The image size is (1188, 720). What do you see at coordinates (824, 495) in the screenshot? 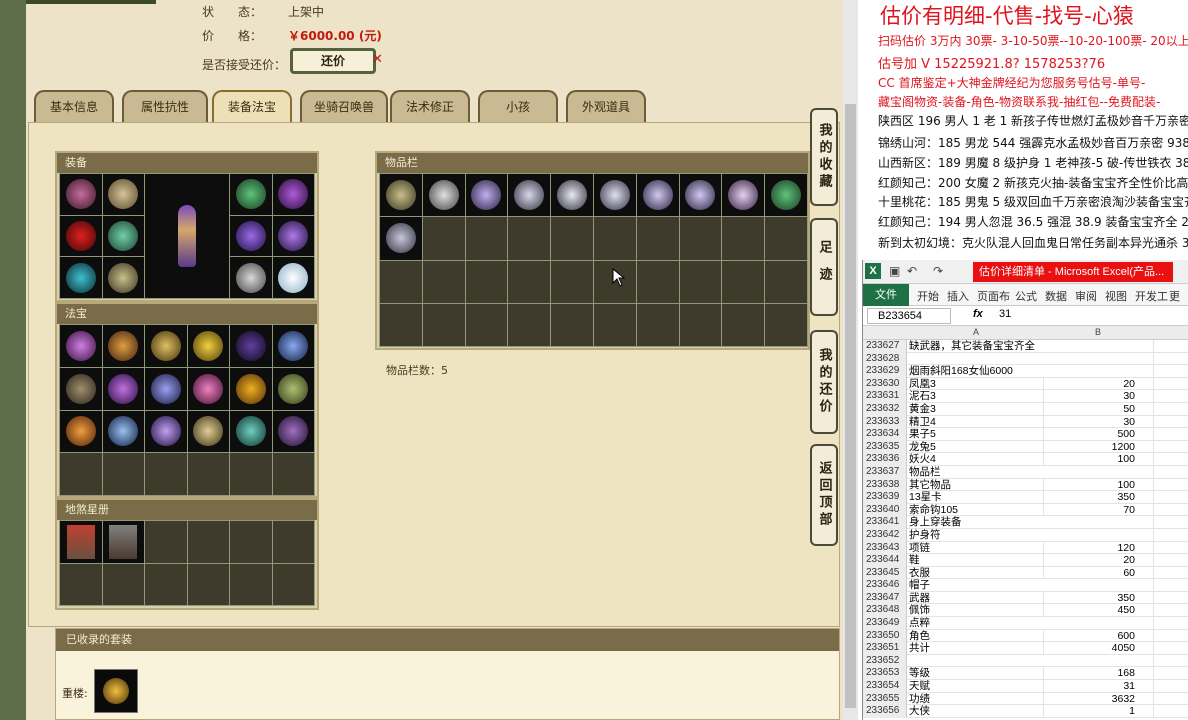
I see `back-to-top-button: 返回顶部` at bounding box center [824, 495].